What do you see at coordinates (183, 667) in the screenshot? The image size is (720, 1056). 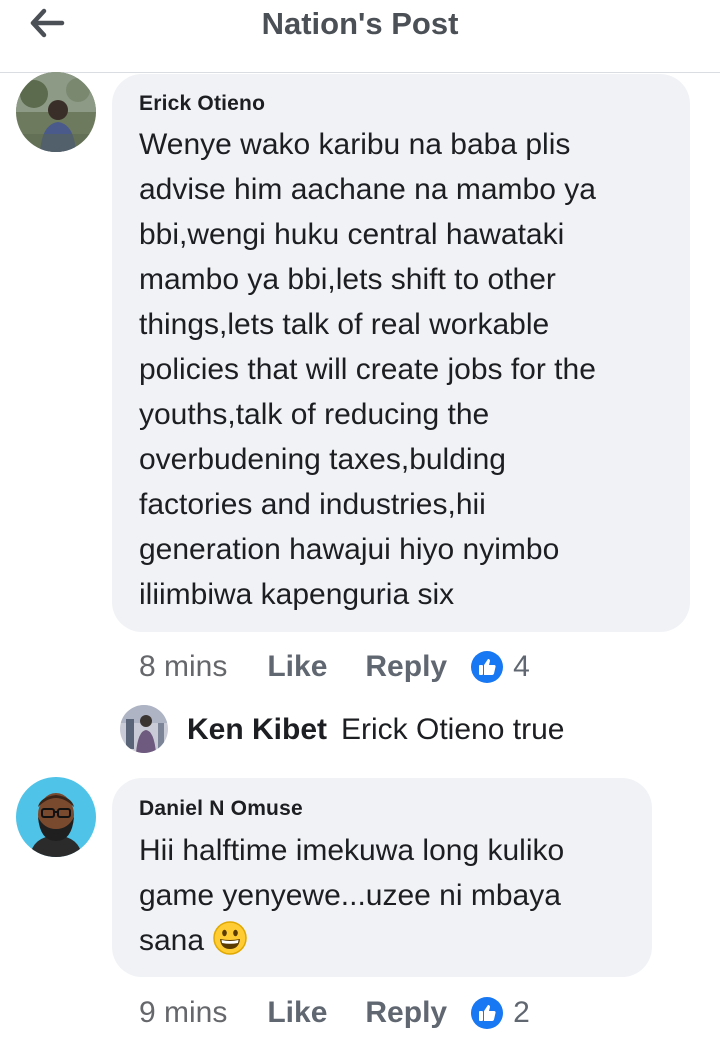 I see `comment-time: 8 mins` at bounding box center [183, 667].